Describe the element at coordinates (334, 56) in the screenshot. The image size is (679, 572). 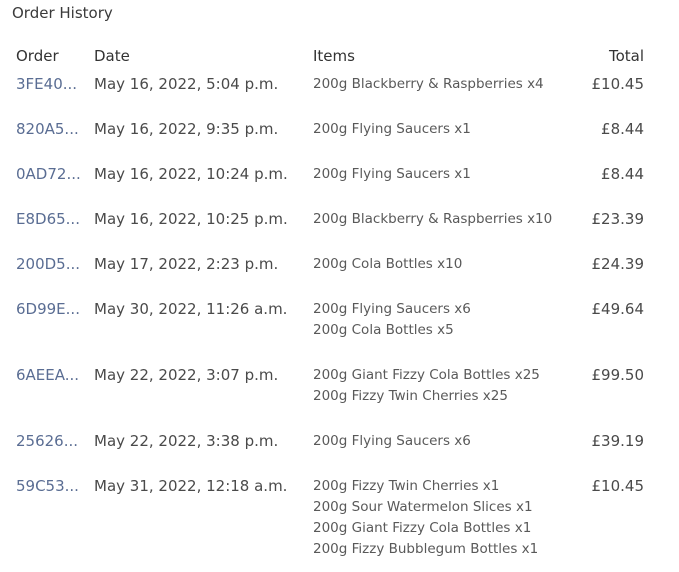
I see `column-header-items: Items` at that location.